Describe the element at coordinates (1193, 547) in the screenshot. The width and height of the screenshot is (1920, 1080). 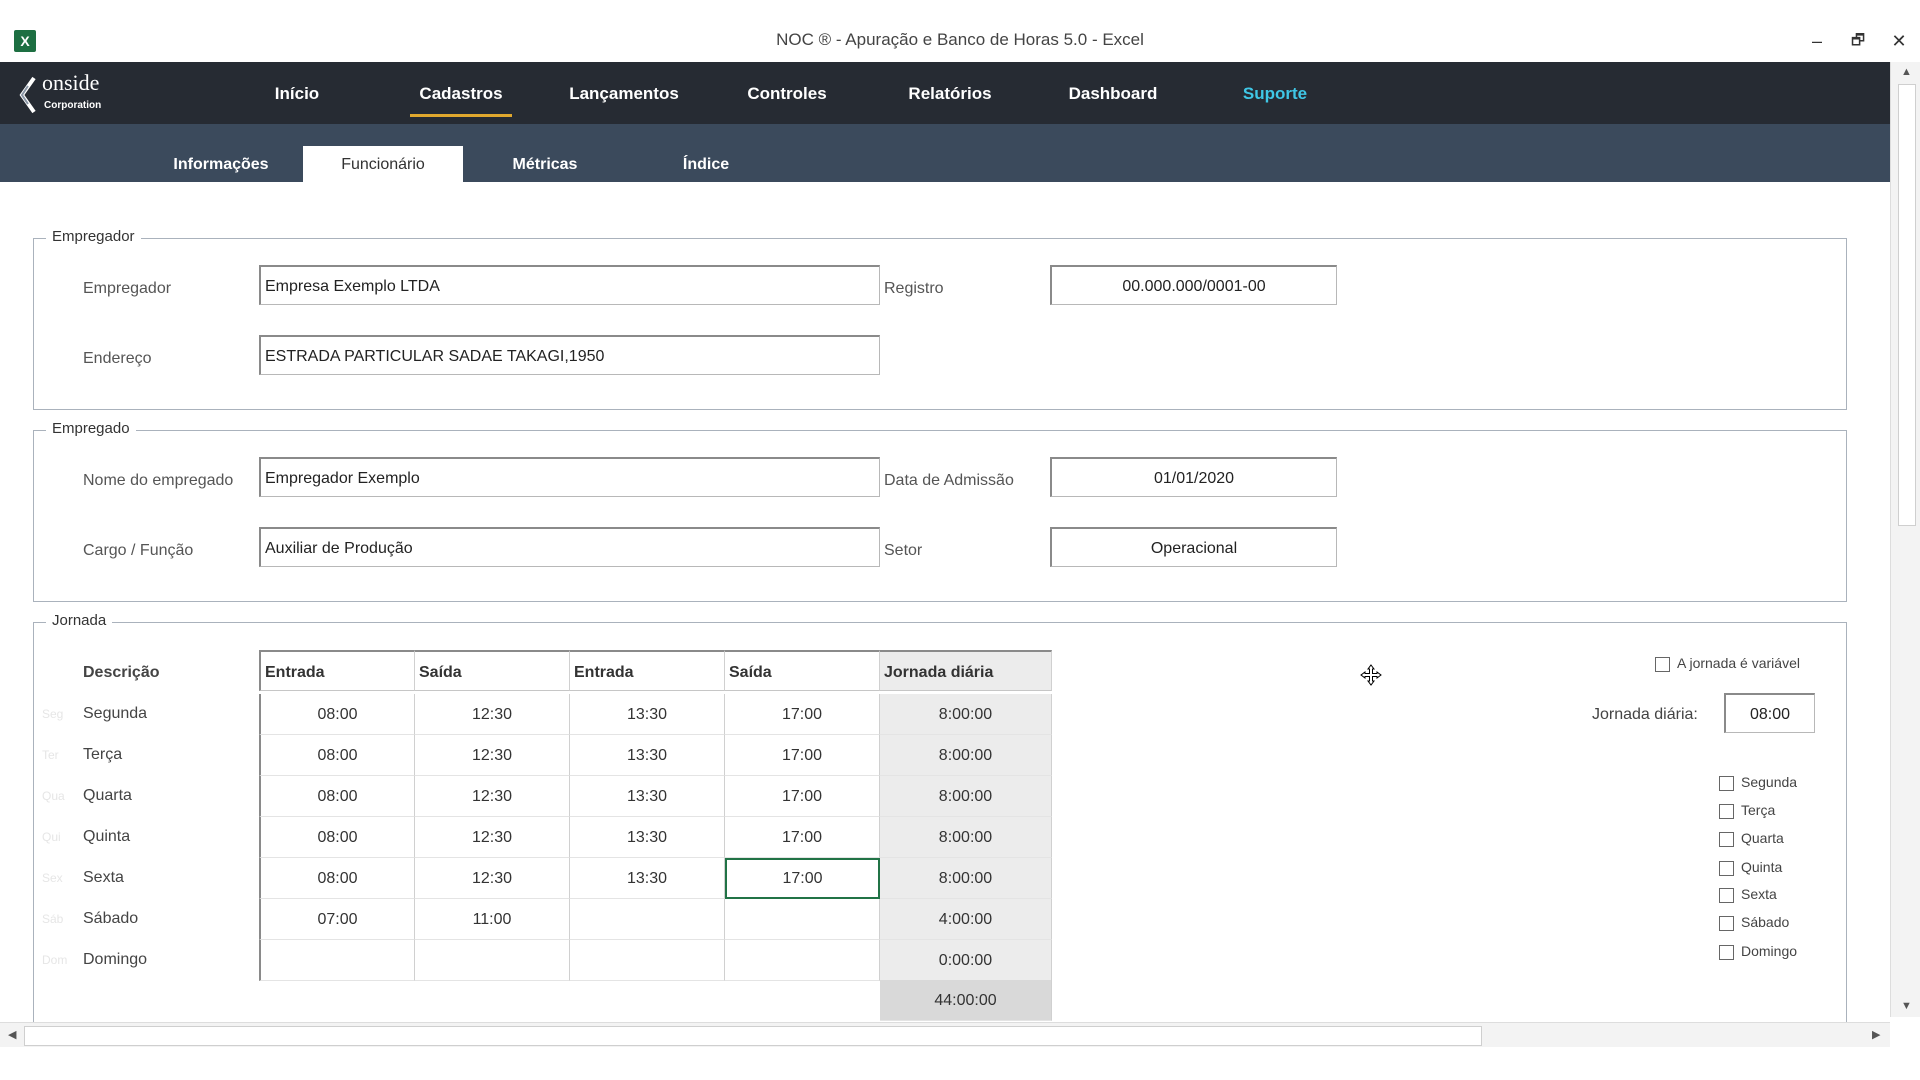
I see `setor-field: Operacional` at that location.